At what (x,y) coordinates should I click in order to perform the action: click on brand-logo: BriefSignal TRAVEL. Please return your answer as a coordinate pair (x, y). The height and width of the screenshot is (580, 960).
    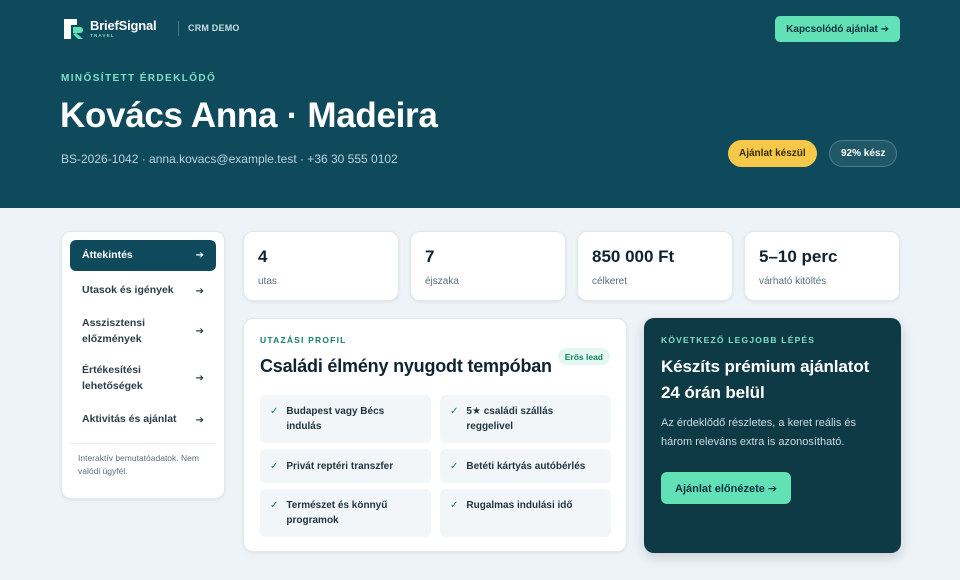
    Looking at the image, I should click on (110, 29).